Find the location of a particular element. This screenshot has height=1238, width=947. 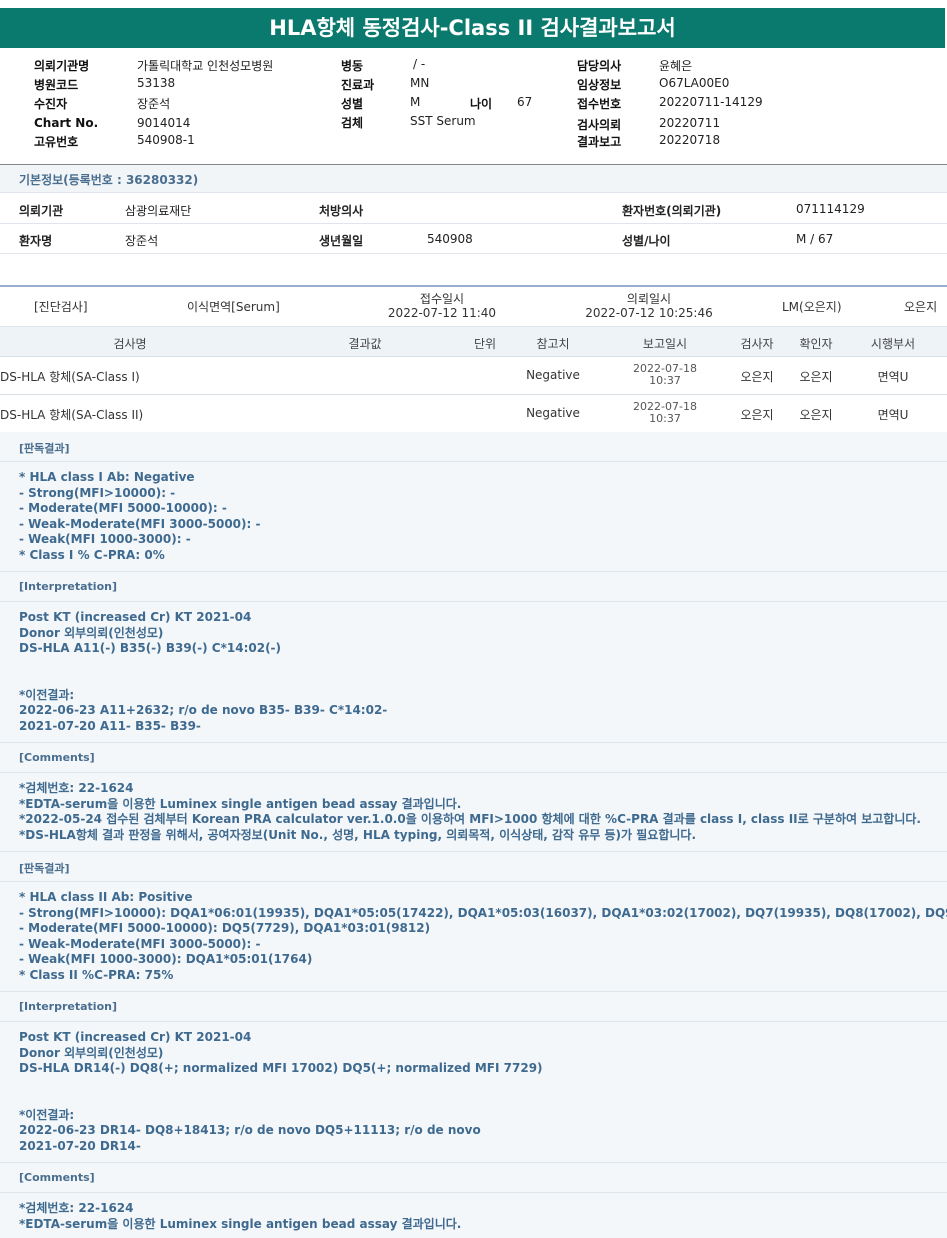

header-label-result-date: 결과보고 is located at coordinates (599, 142).